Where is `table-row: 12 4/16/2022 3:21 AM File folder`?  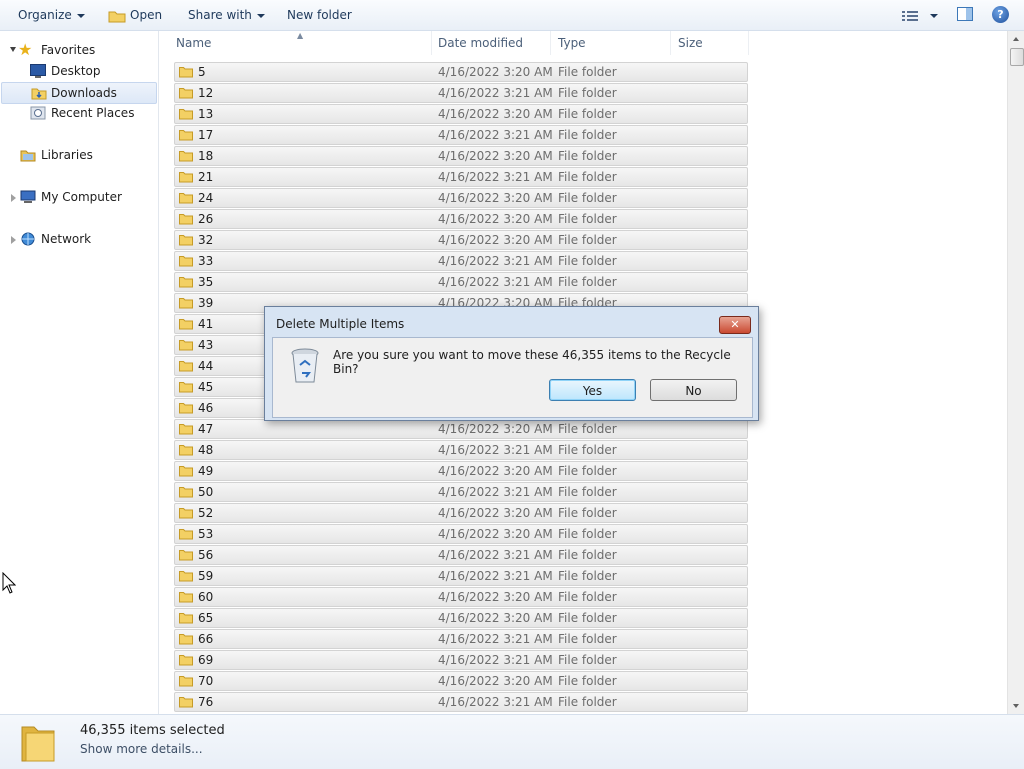
table-row: 12 4/16/2022 3:21 AM File folder is located at coordinates (461, 93).